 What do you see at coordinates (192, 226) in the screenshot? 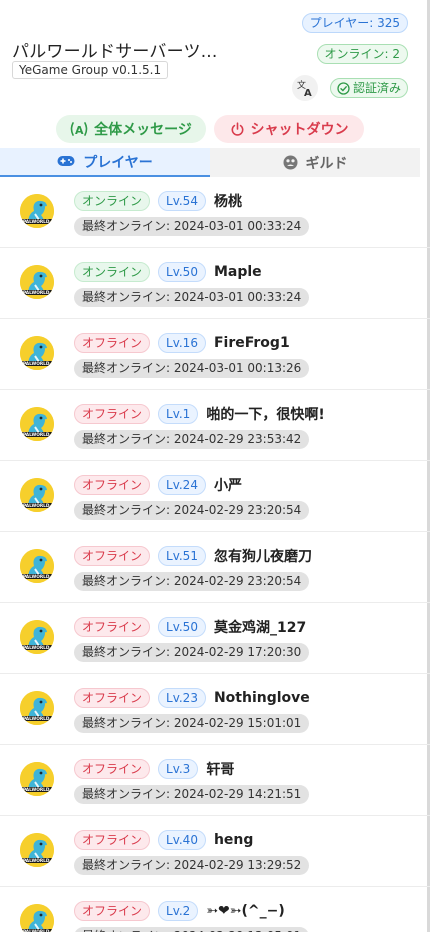
I see `last-online-badge: 最終オンライン: 2024-03-01 00:33:24` at bounding box center [192, 226].